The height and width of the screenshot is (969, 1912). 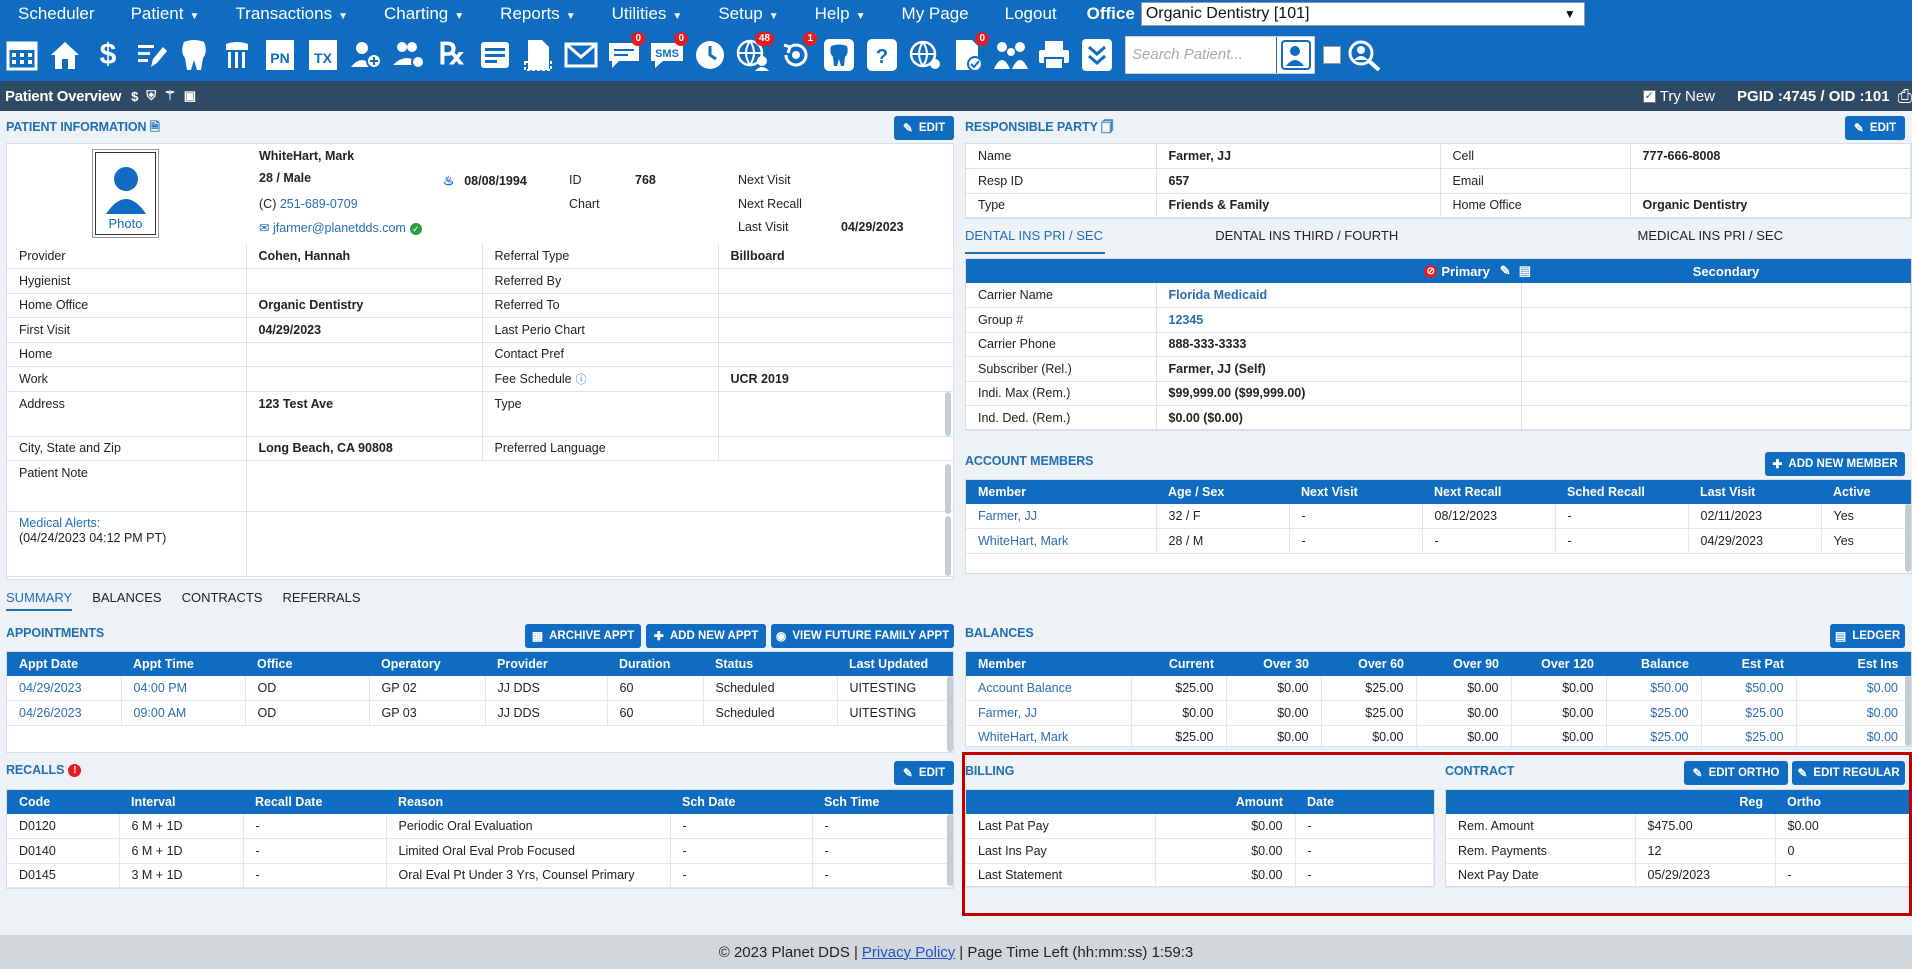 I want to click on tab-balances: BALANCES, so click(x=126, y=600).